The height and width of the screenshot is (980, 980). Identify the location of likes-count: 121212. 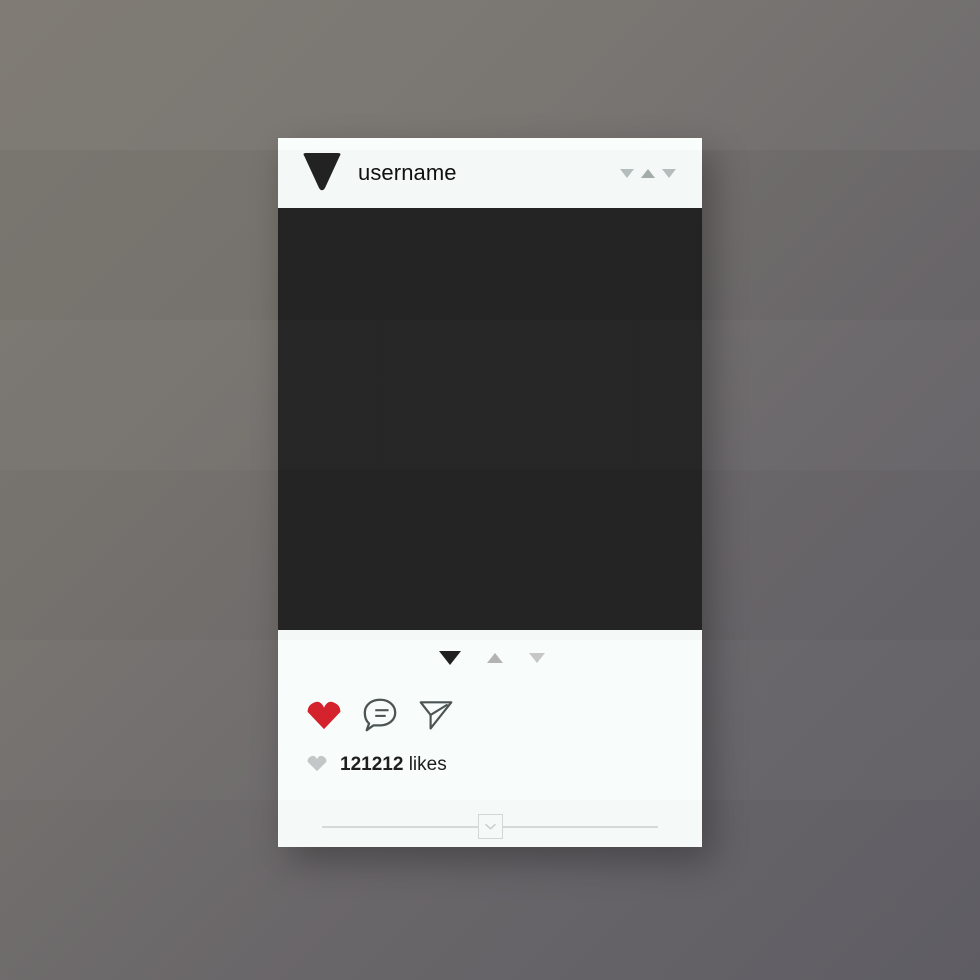
(372, 764).